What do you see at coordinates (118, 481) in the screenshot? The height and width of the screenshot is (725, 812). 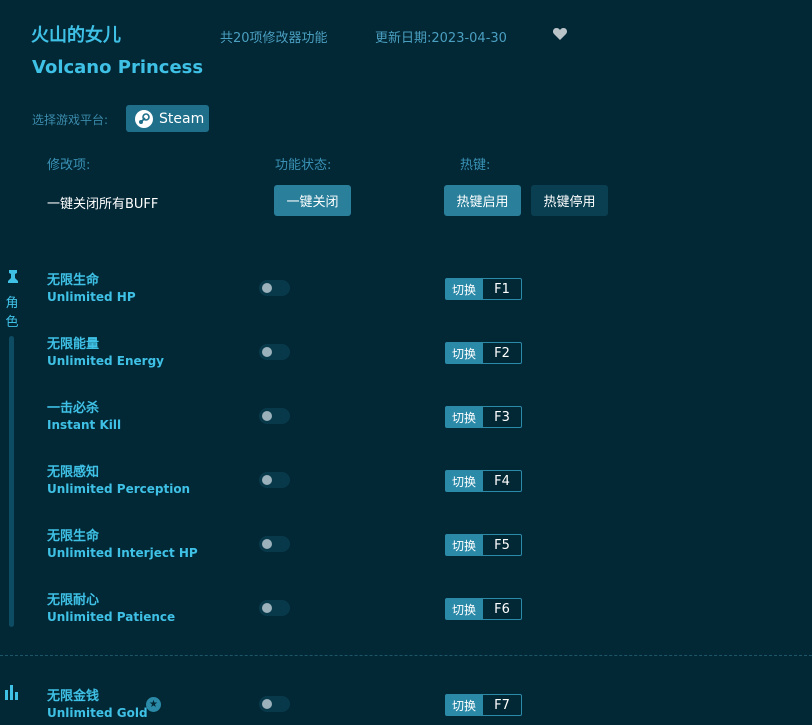 I see `list-item: 无限感知 Unlimited Perception` at bounding box center [118, 481].